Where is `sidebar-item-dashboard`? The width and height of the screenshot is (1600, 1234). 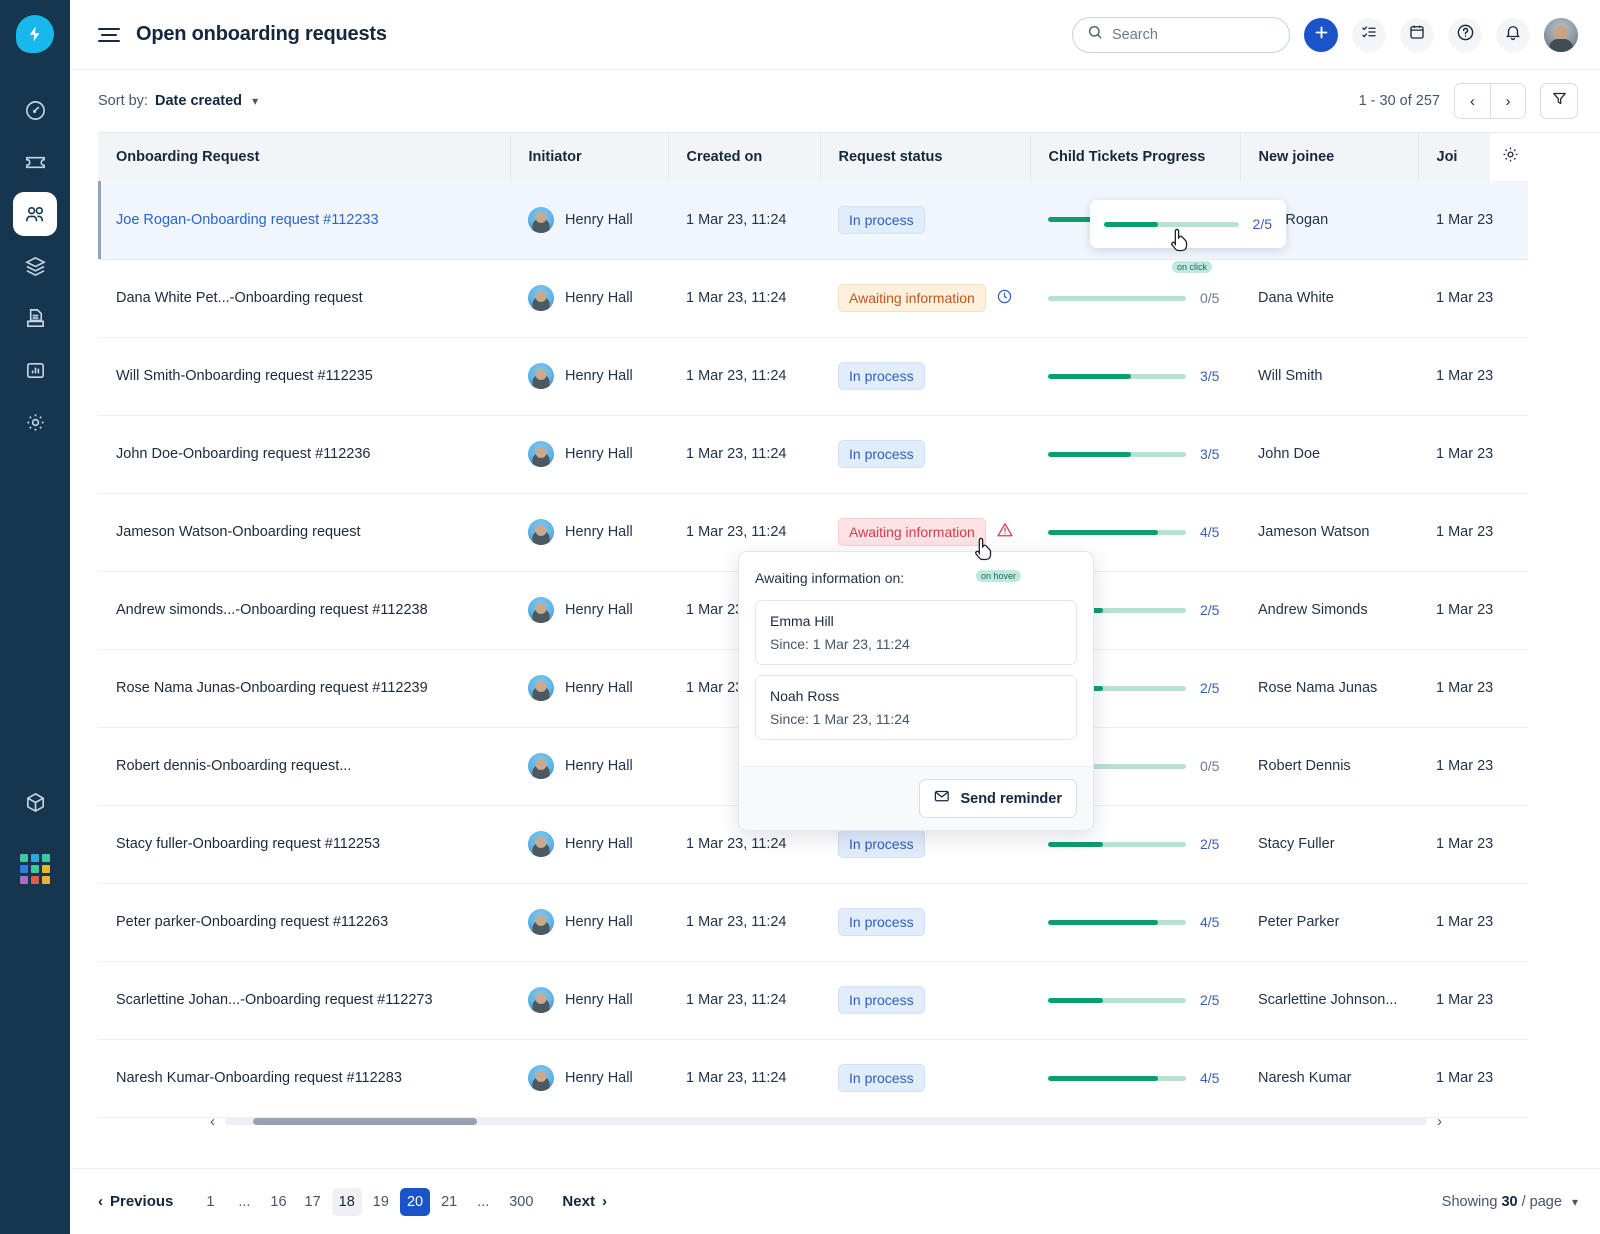 sidebar-item-dashboard is located at coordinates (35, 110).